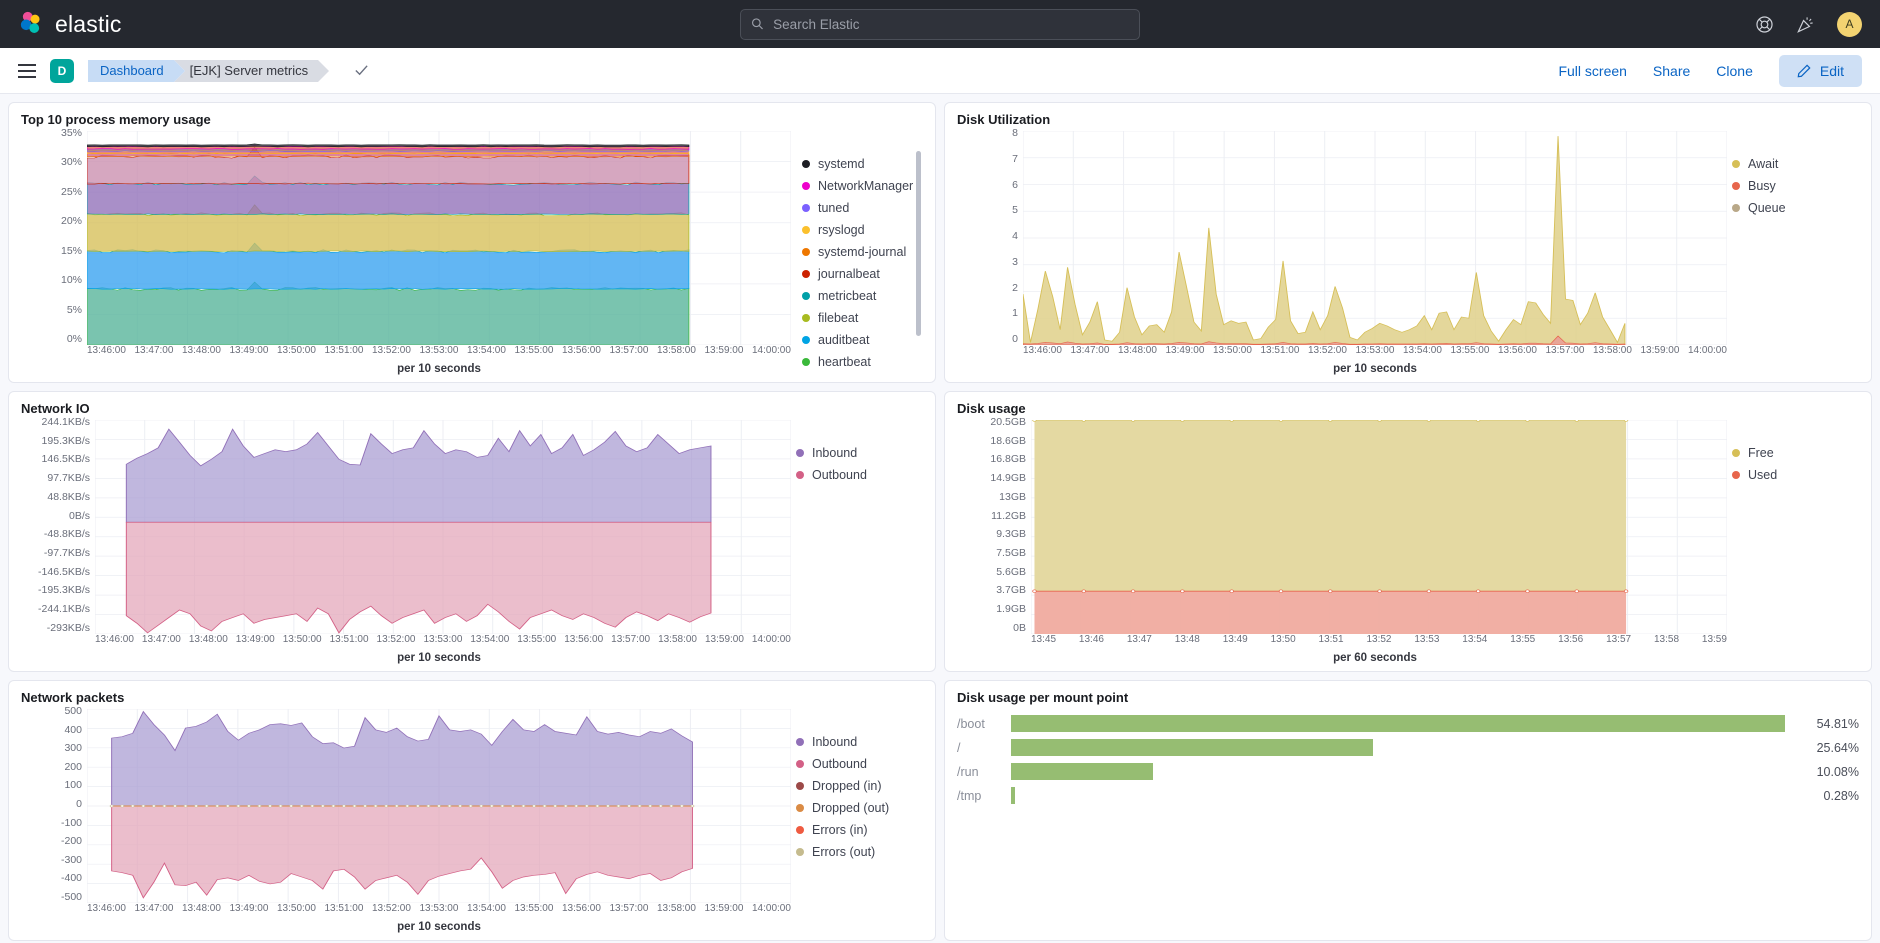 This screenshot has height=943, width=1880. What do you see at coordinates (1331, 639) in the screenshot?
I see `x-tick-6: 13:51` at bounding box center [1331, 639].